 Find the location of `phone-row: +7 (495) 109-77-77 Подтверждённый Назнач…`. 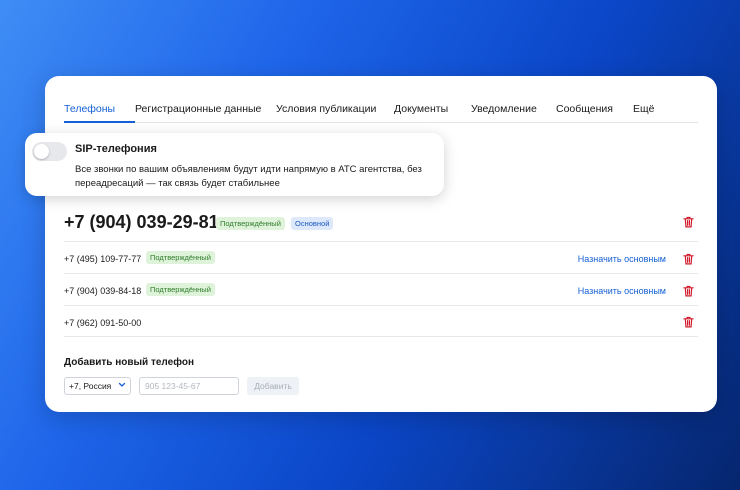

phone-row: +7 (495) 109-77-77 Подтверждённый Назнач… is located at coordinates (381, 258).